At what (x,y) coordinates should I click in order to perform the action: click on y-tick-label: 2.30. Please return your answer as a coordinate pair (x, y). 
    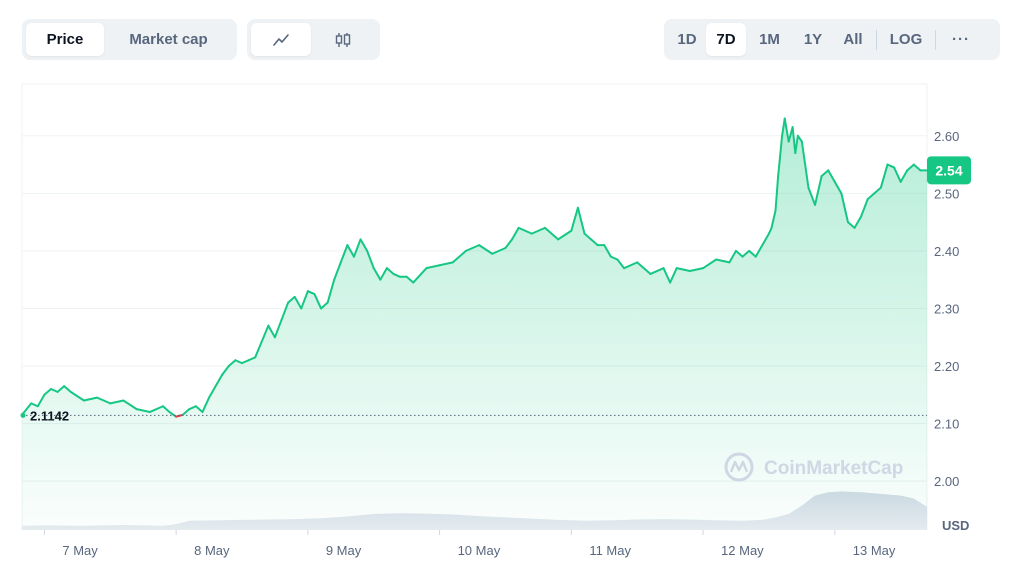
    Looking at the image, I should click on (946, 308).